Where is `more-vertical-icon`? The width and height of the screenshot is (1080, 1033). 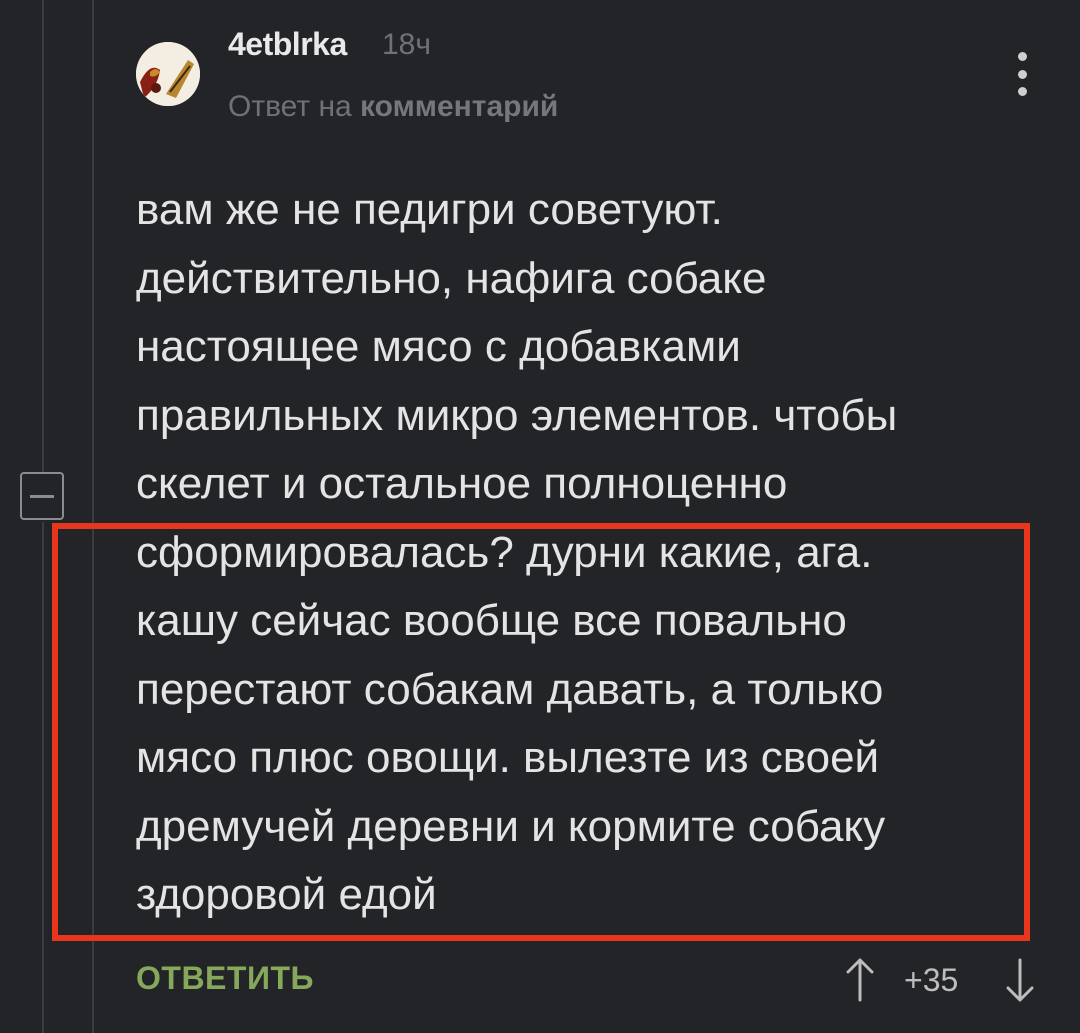
more-vertical-icon is located at coordinates (1022, 74).